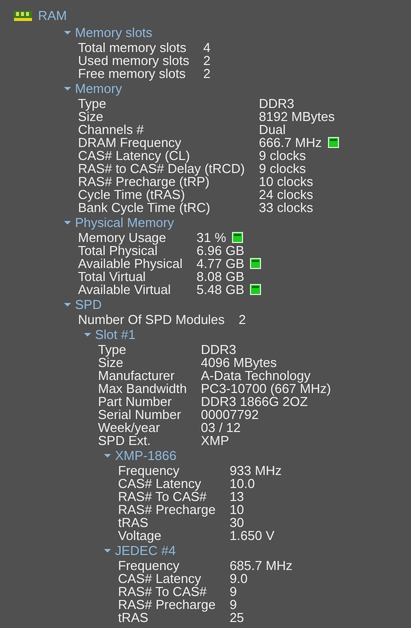 Image resolution: width=411 pixels, height=628 pixels. I want to click on property-value: 30, so click(237, 522).